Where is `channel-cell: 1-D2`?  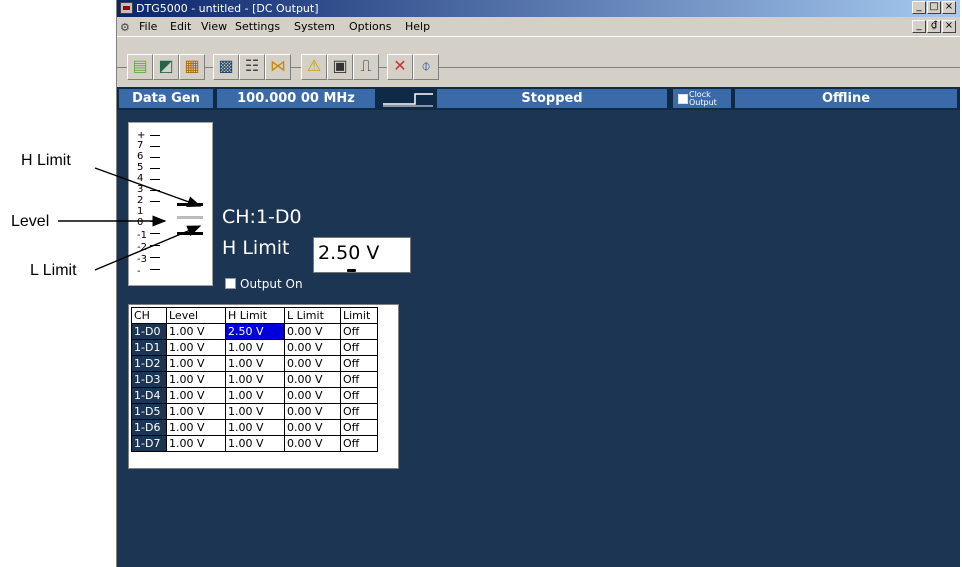
channel-cell: 1-D2 is located at coordinates (149, 363).